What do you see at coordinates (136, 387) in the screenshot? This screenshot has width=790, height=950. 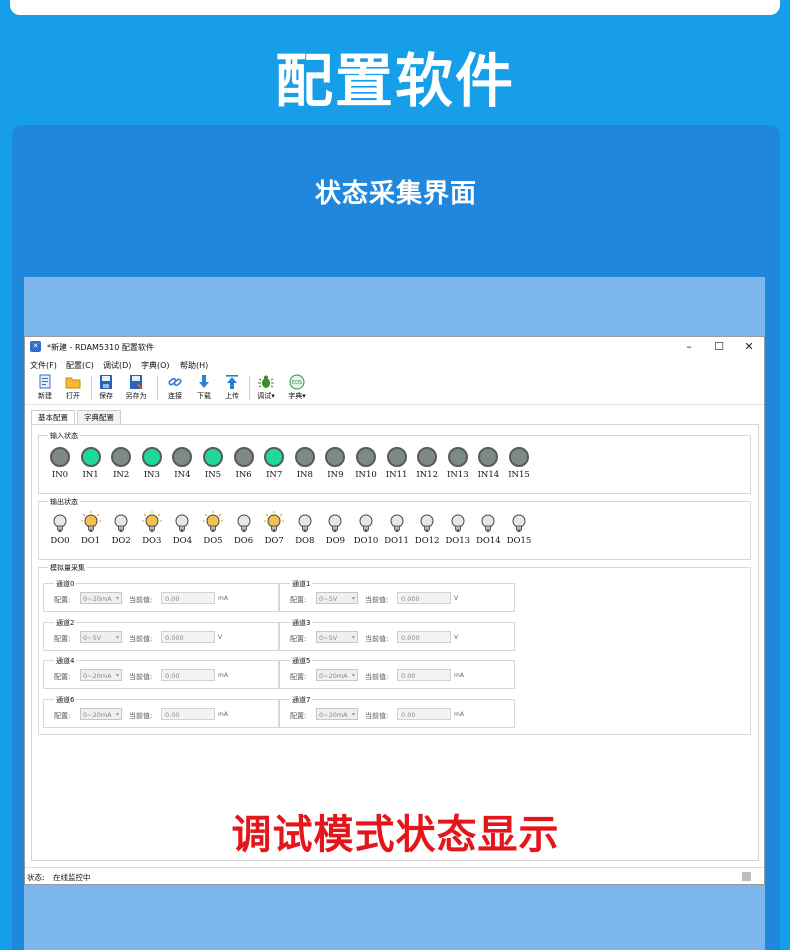 I see `save-as-button: 另存为` at bounding box center [136, 387].